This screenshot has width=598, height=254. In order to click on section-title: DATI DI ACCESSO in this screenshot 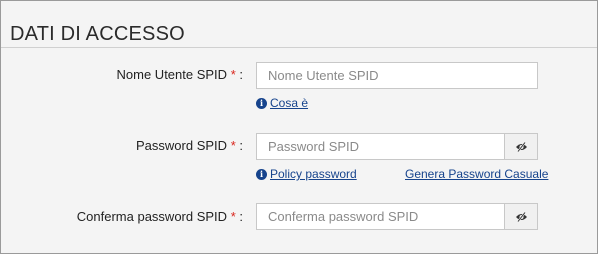, I will do `click(97, 34)`.